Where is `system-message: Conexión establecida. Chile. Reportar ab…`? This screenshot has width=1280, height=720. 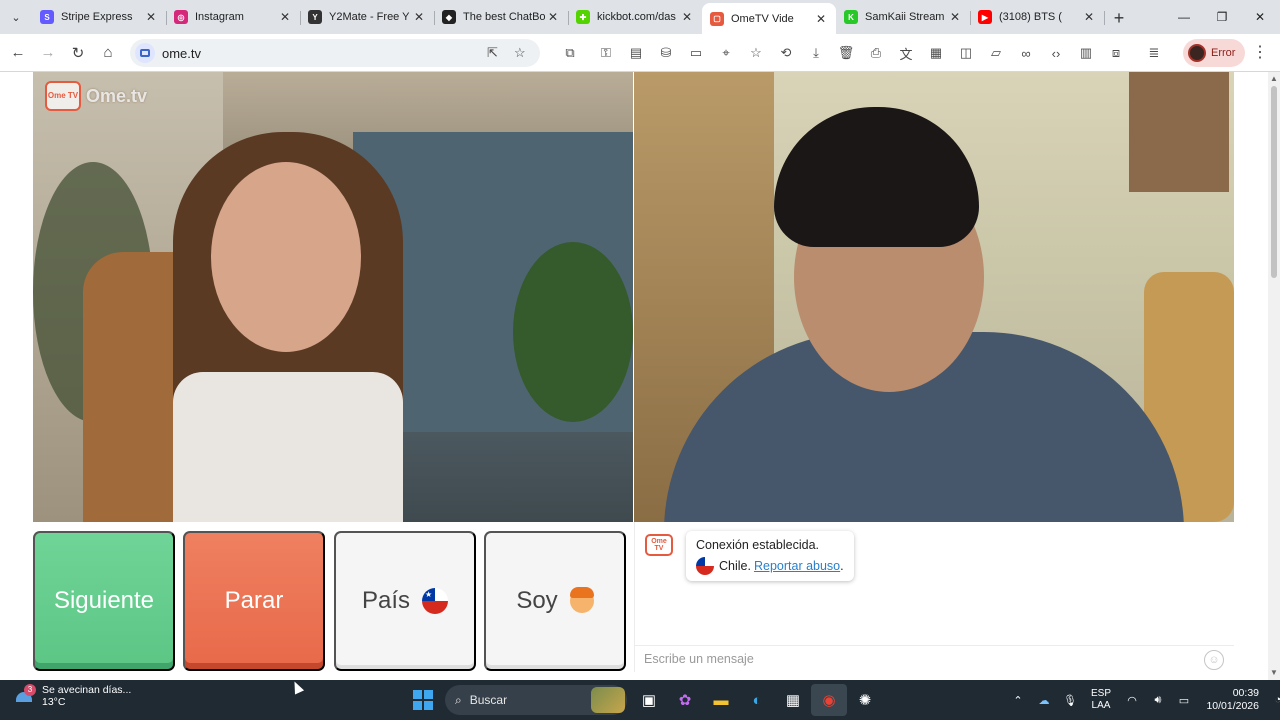 system-message: Conexión establecida. Chile. Reportar ab… is located at coordinates (770, 556).